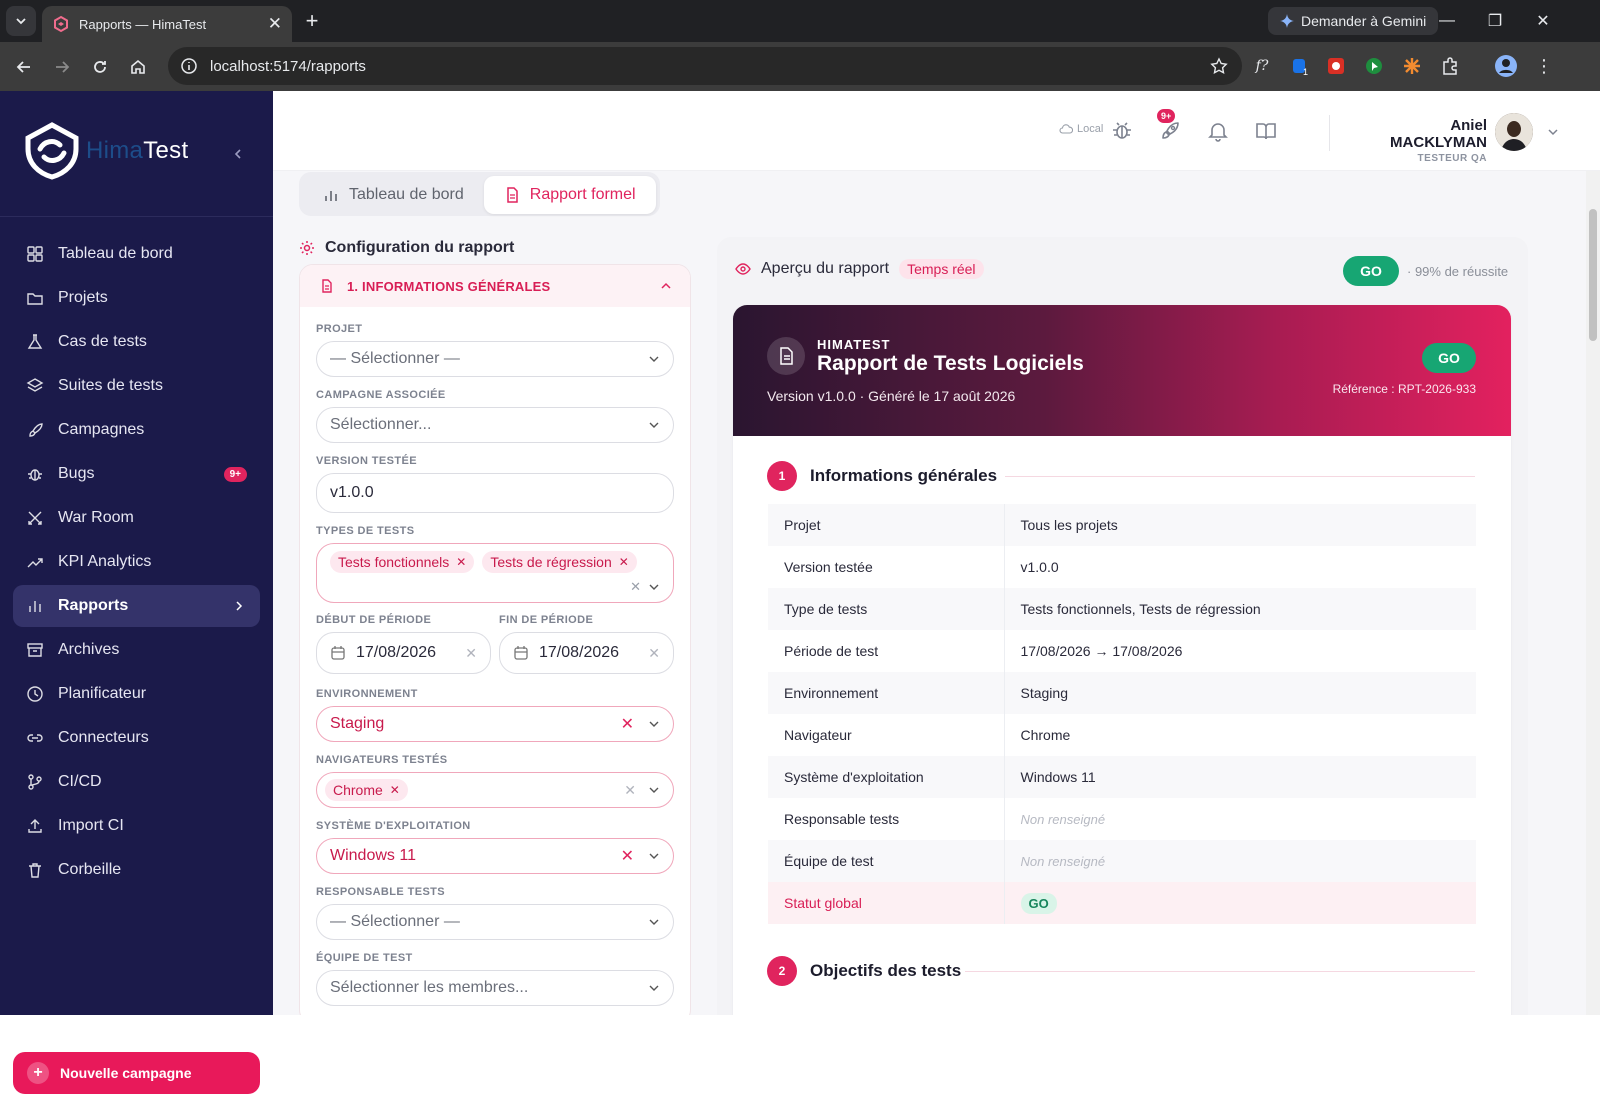 Image resolution: width=1600 pixels, height=1094 pixels. What do you see at coordinates (1514, 132) in the screenshot?
I see `avatar` at bounding box center [1514, 132].